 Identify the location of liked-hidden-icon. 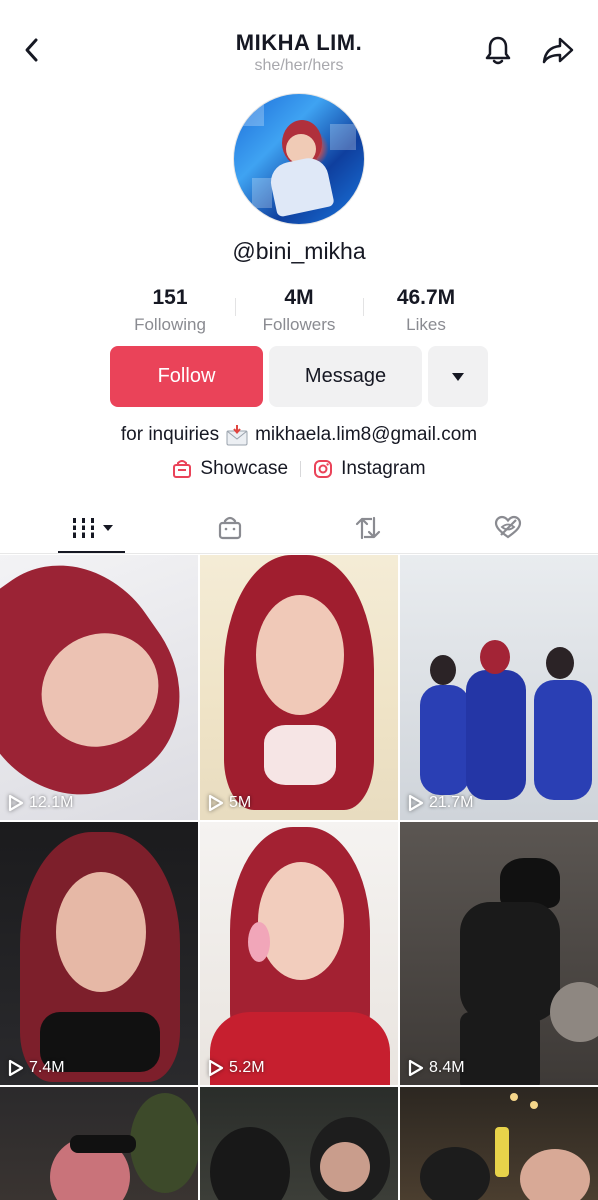
(508, 527).